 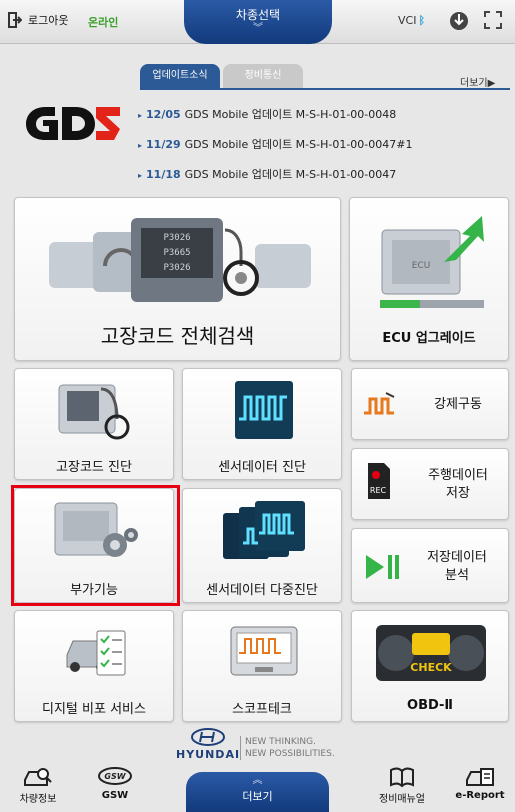 What do you see at coordinates (258, 28) in the screenshot?
I see `chevron-down-icon: ︾` at bounding box center [258, 28].